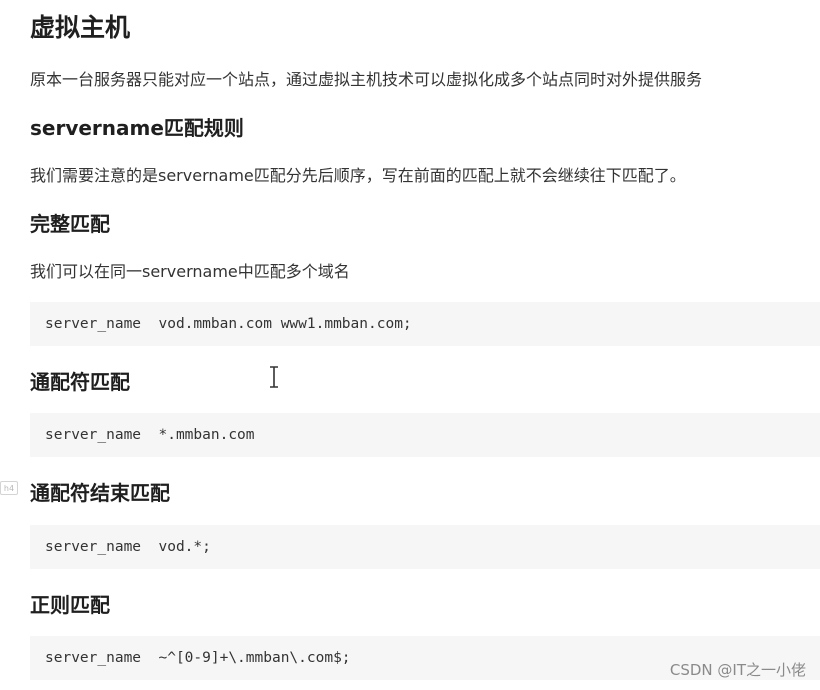 The width and height of the screenshot is (820, 690). I want to click on exact-match-paragraph: 我们可以在同一servername中匹配多个域名, so click(190, 271).